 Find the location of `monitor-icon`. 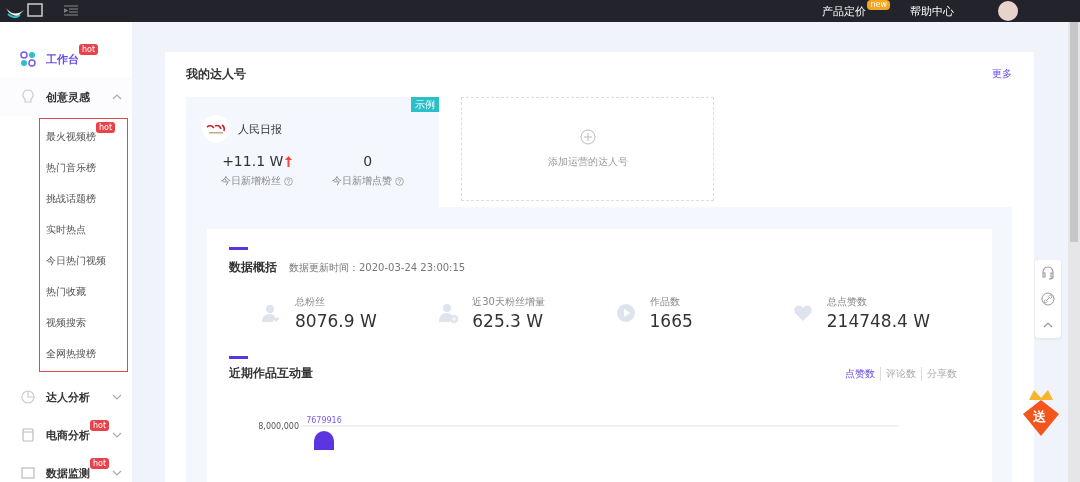

monitor-icon is located at coordinates (28, 473).